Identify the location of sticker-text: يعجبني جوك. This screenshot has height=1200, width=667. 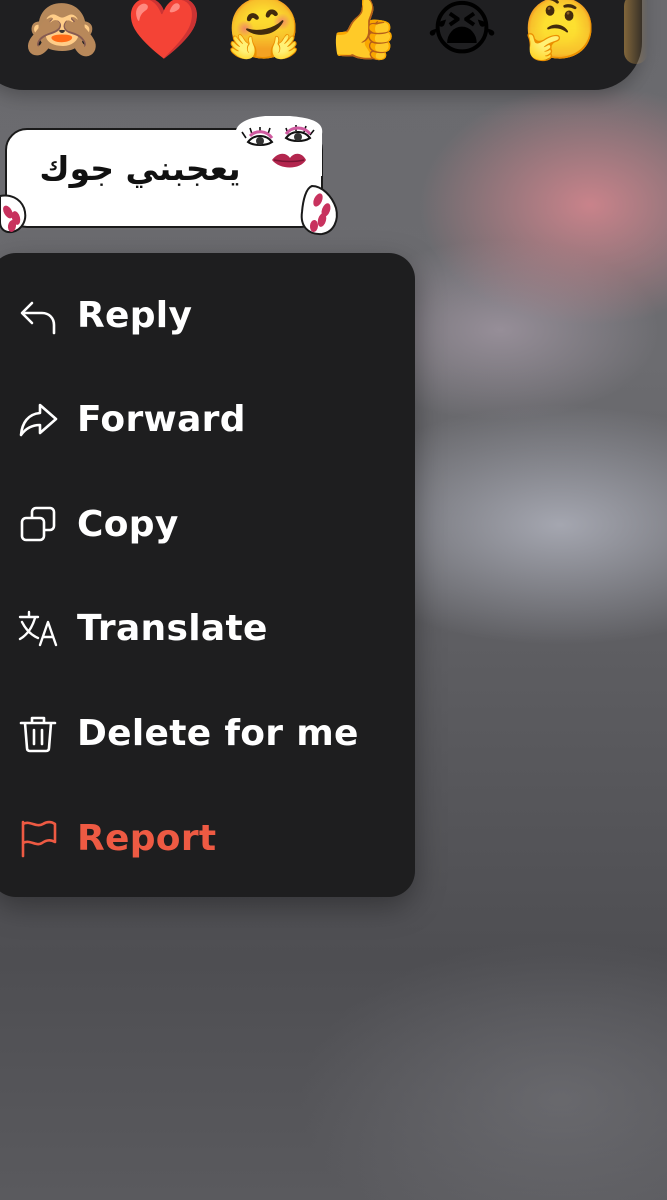
(140, 168).